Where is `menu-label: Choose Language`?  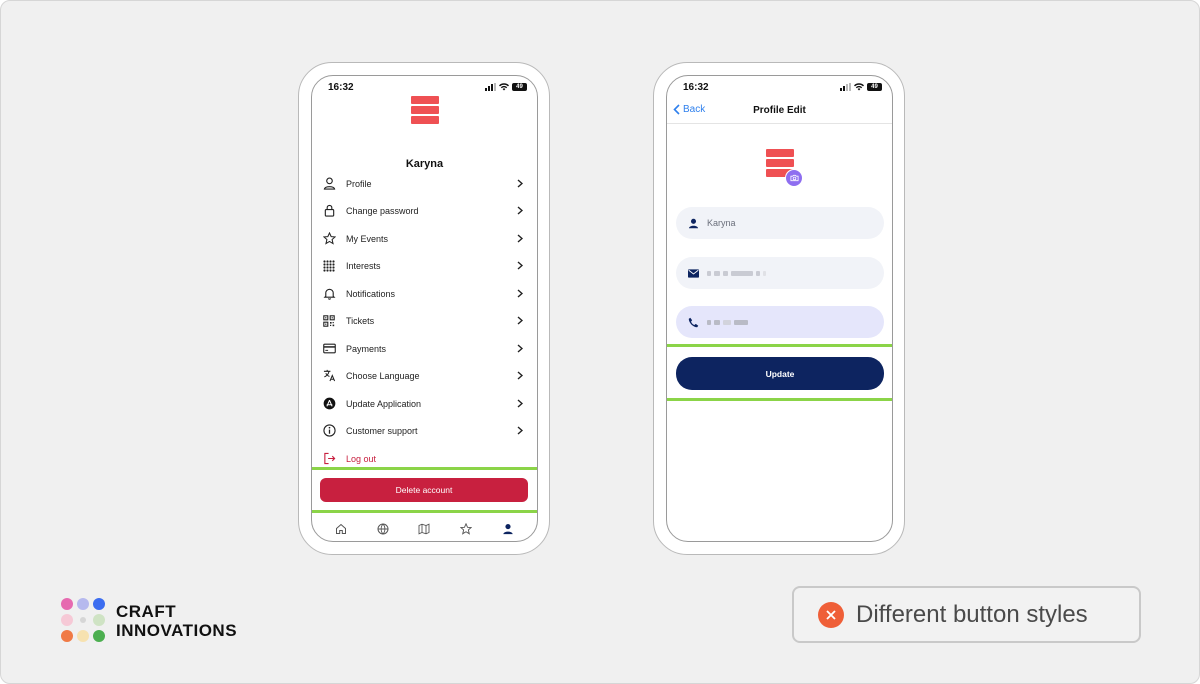 menu-label: Choose Language is located at coordinates (383, 375).